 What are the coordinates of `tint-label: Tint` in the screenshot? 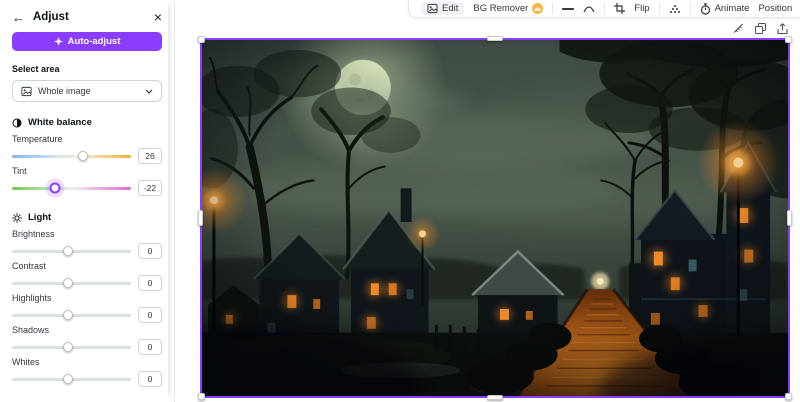 It's located at (19, 171).